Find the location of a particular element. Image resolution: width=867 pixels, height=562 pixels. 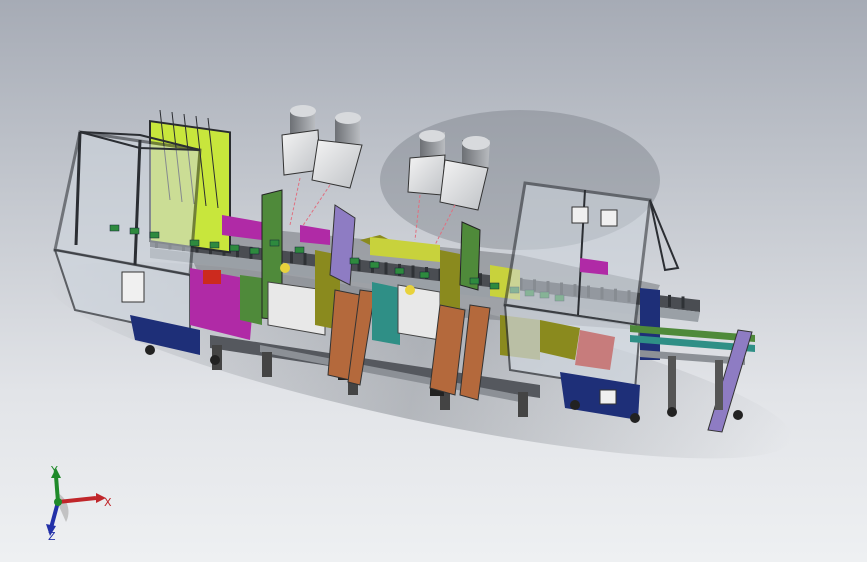

y-axis-label: Y is located at coordinates (54, 470).